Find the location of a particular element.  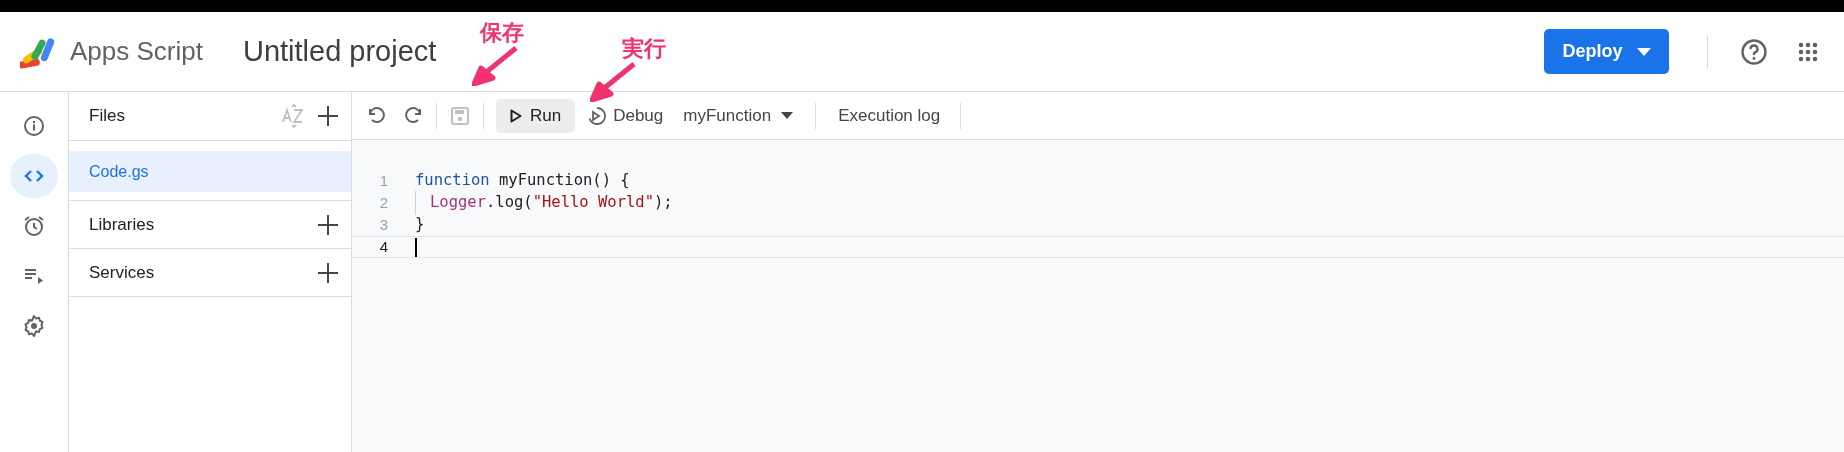

apps-grid-icon is located at coordinates (1808, 51).